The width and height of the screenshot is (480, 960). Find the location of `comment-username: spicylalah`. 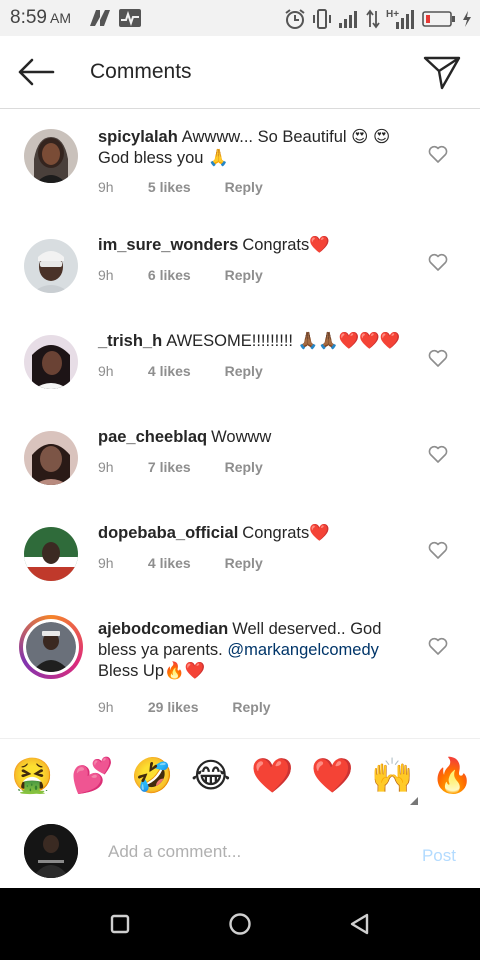

comment-username: spicylalah is located at coordinates (138, 137).